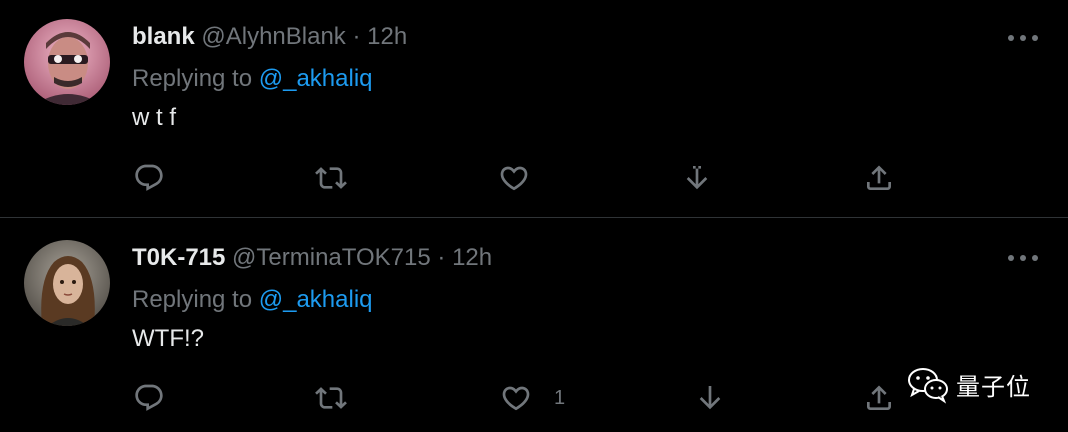 The height and width of the screenshot is (432, 1068). Describe the element at coordinates (331, 257) in the screenshot. I see `user-handle: @TerminaTOK715` at that location.